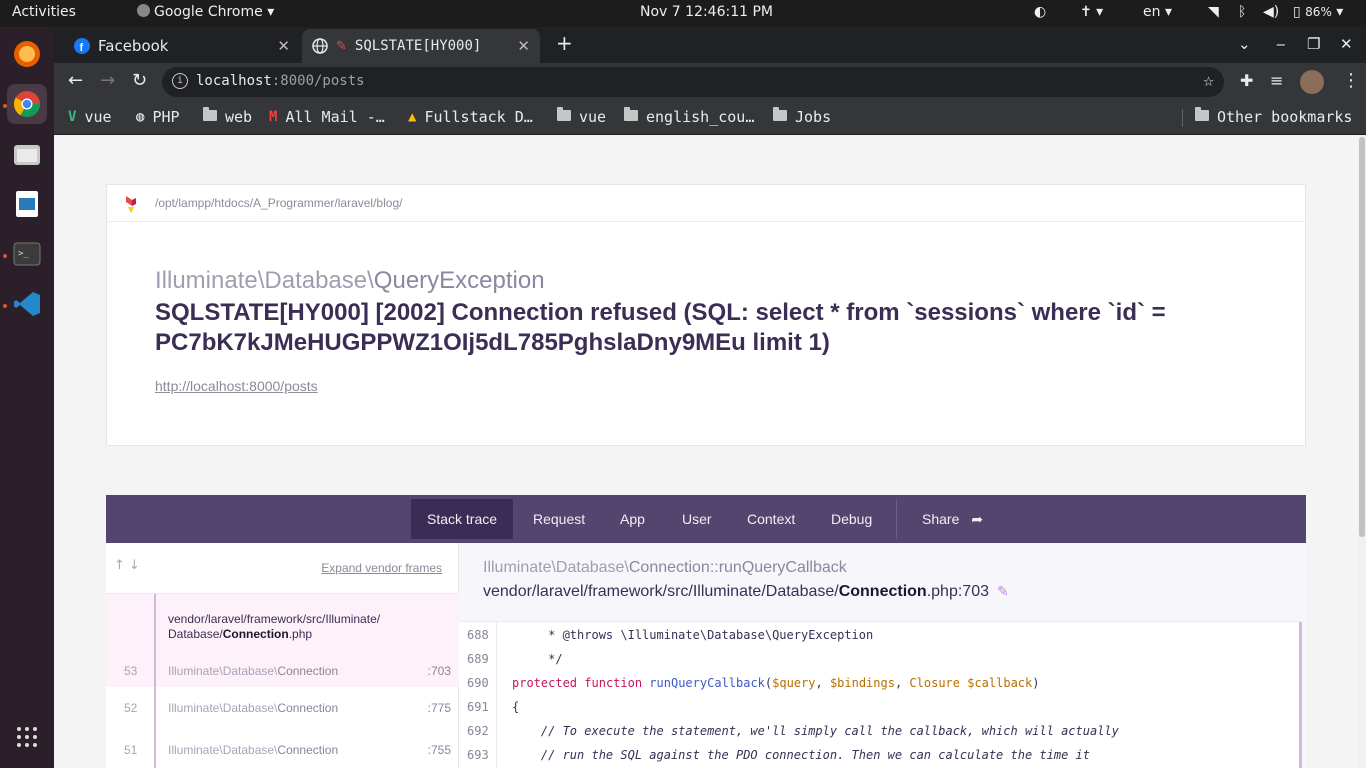 The image size is (1366, 768). What do you see at coordinates (1003, 591) in the screenshot?
I see `edit-pencil-icon: ✎` at bounding box center [1003, 591].